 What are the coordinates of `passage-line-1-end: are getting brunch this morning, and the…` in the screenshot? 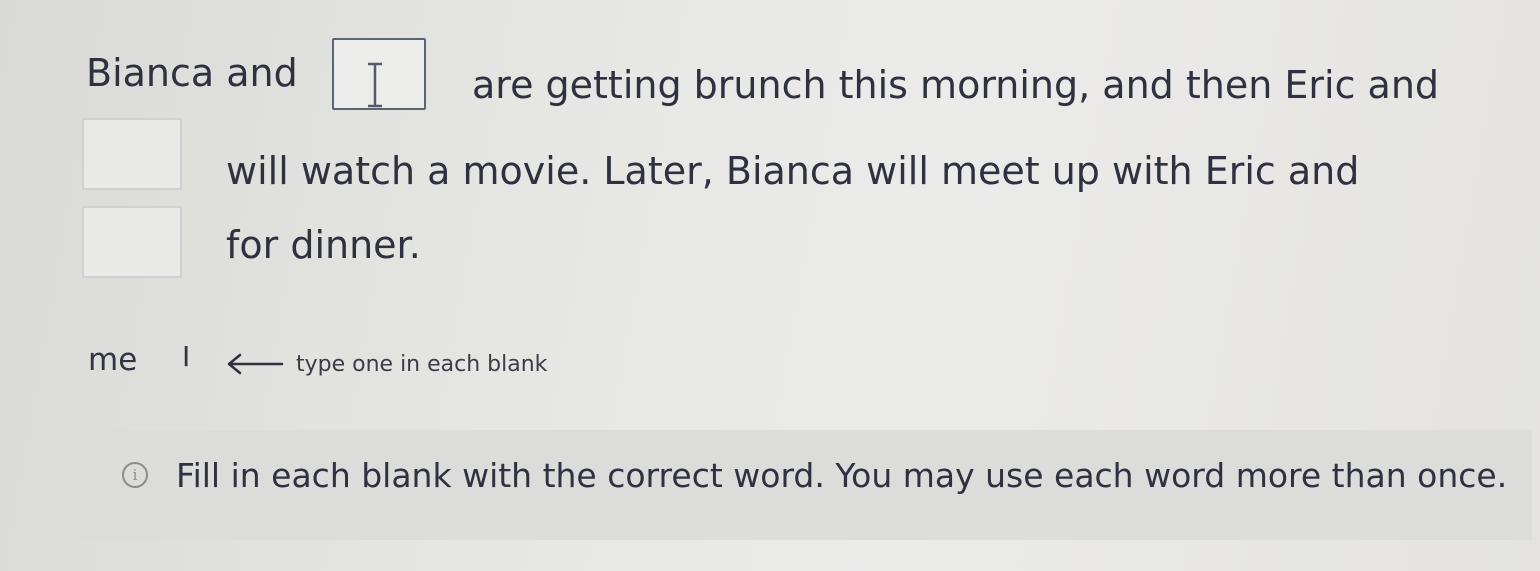 It's located at (955, 85).